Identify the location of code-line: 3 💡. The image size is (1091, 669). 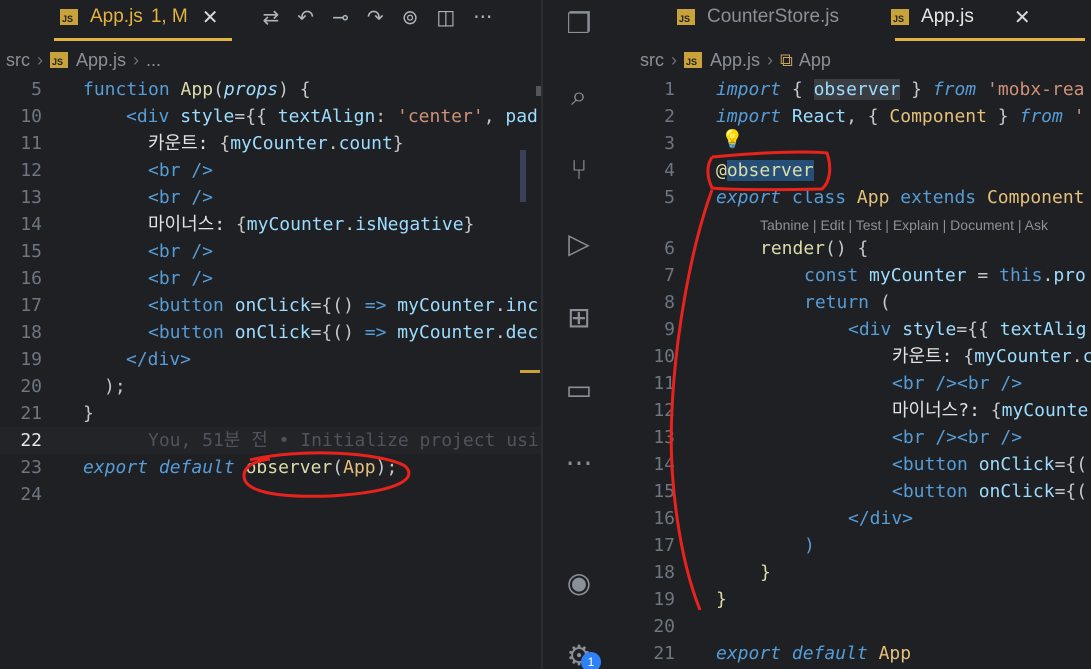
(679, 143).